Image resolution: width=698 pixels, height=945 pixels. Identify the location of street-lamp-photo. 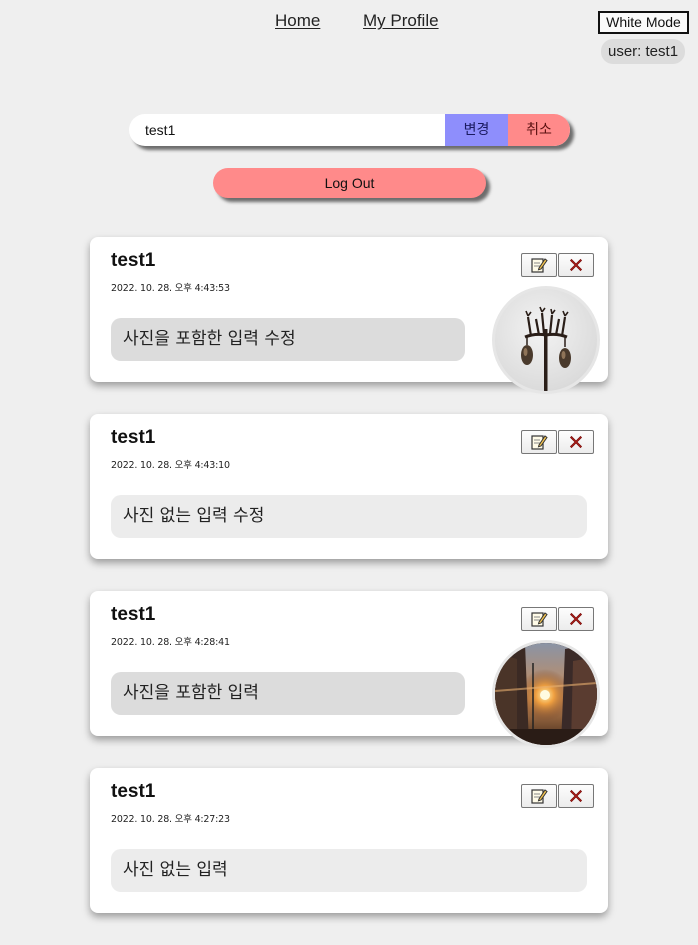
(546, 348).